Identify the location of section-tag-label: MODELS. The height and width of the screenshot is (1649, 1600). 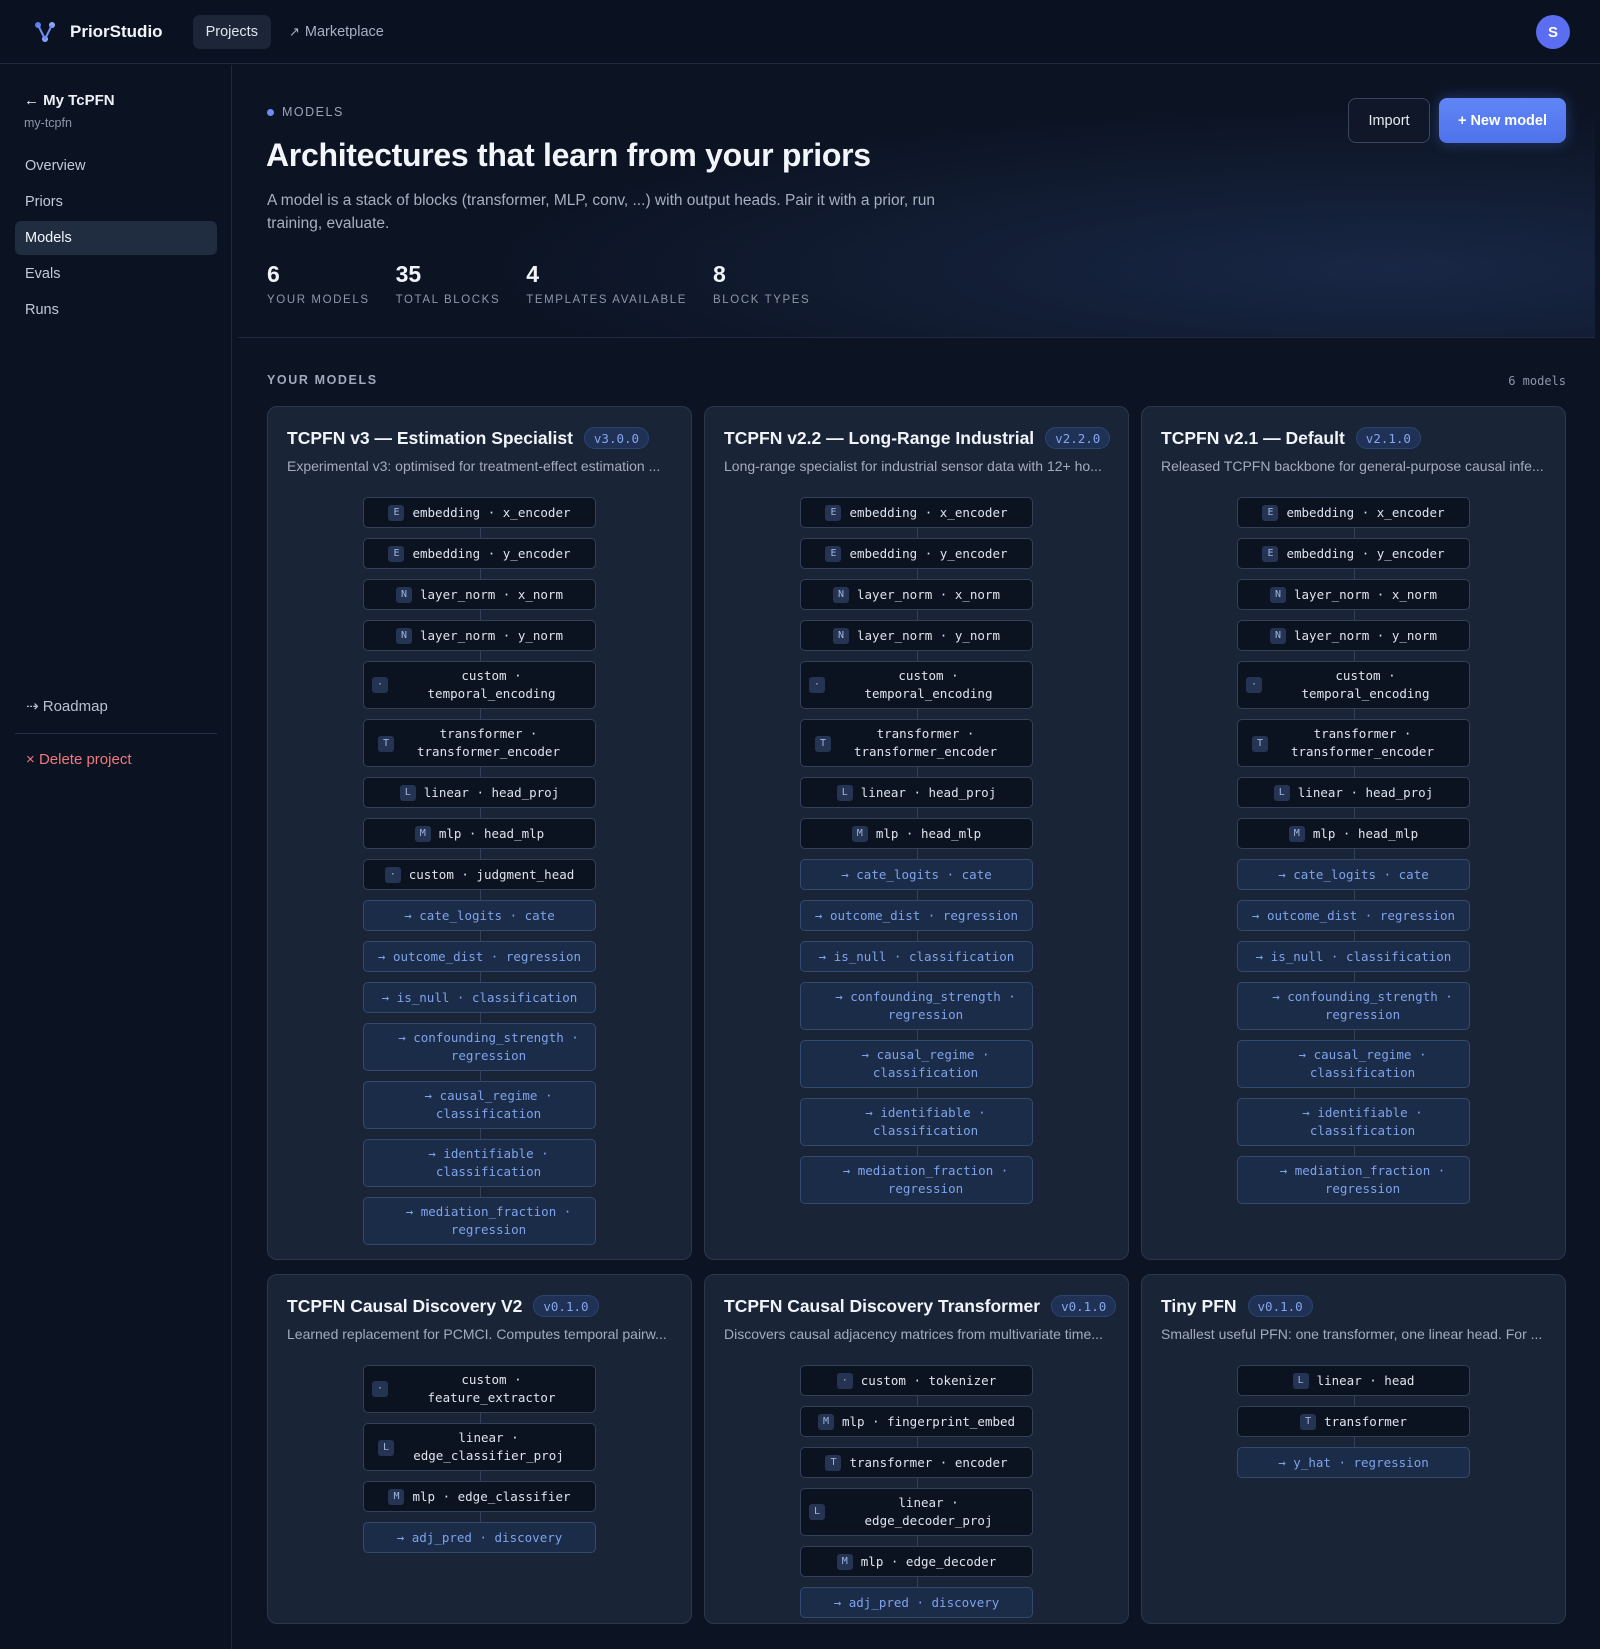
(313, 112).